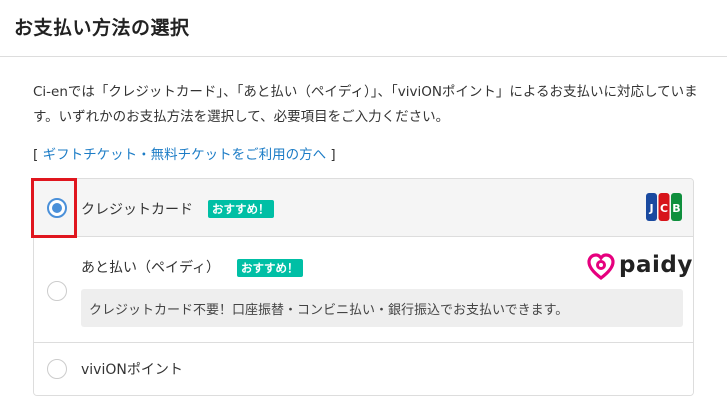 The image size is (727, 402). What do you see at coordinates (102, 28) in the screenshot?
I see `page-title: お支払い方法の選択` at bounding box center [102, 28].